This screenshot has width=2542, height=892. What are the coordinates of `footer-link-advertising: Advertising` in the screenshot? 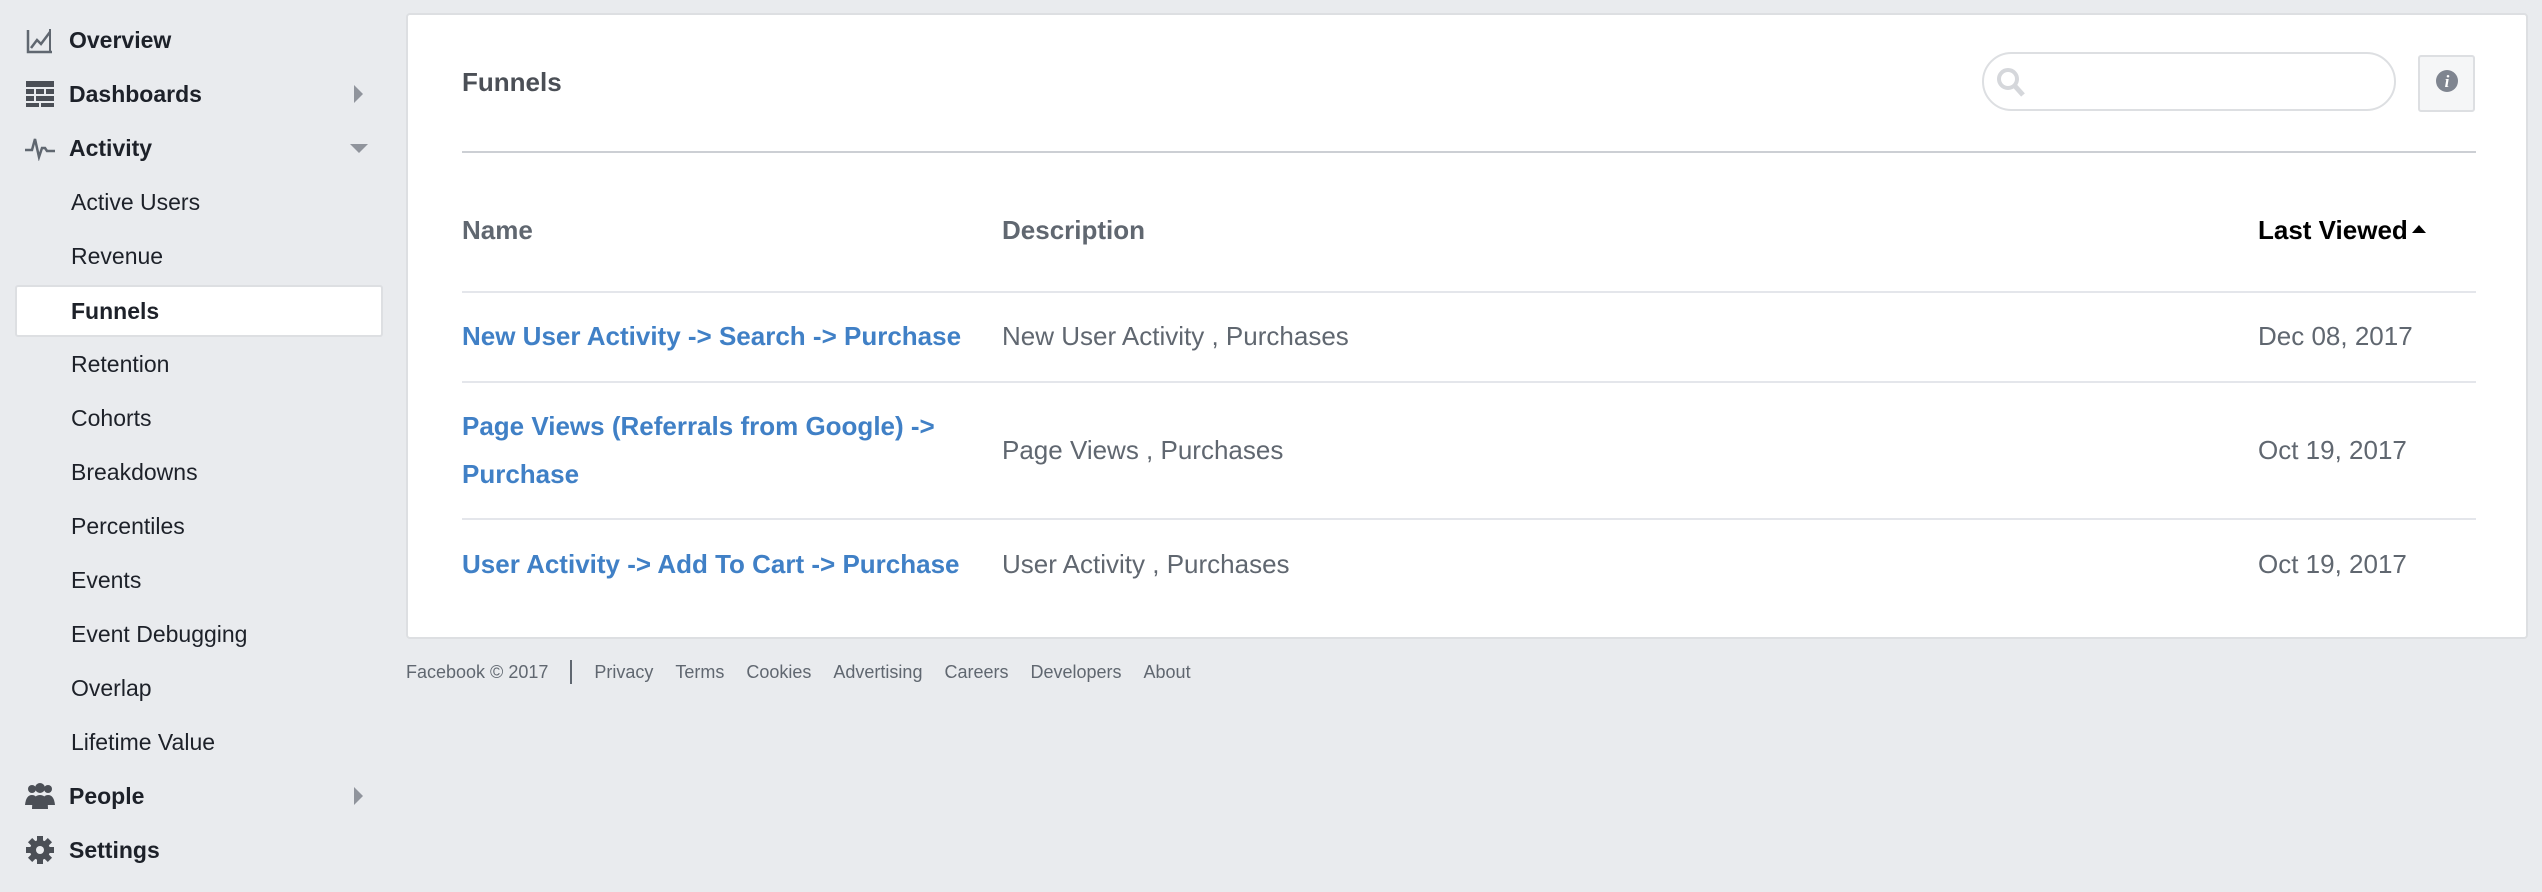 It's located at (877, 672).